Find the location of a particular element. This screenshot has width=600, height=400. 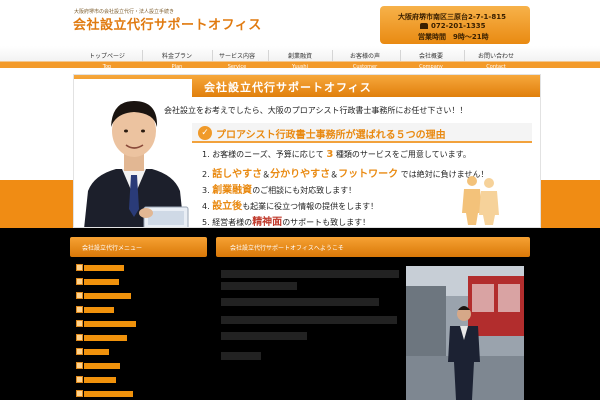

reason-text: お客様のニーズ、予算に応じて is located at coordinates (268, 154).